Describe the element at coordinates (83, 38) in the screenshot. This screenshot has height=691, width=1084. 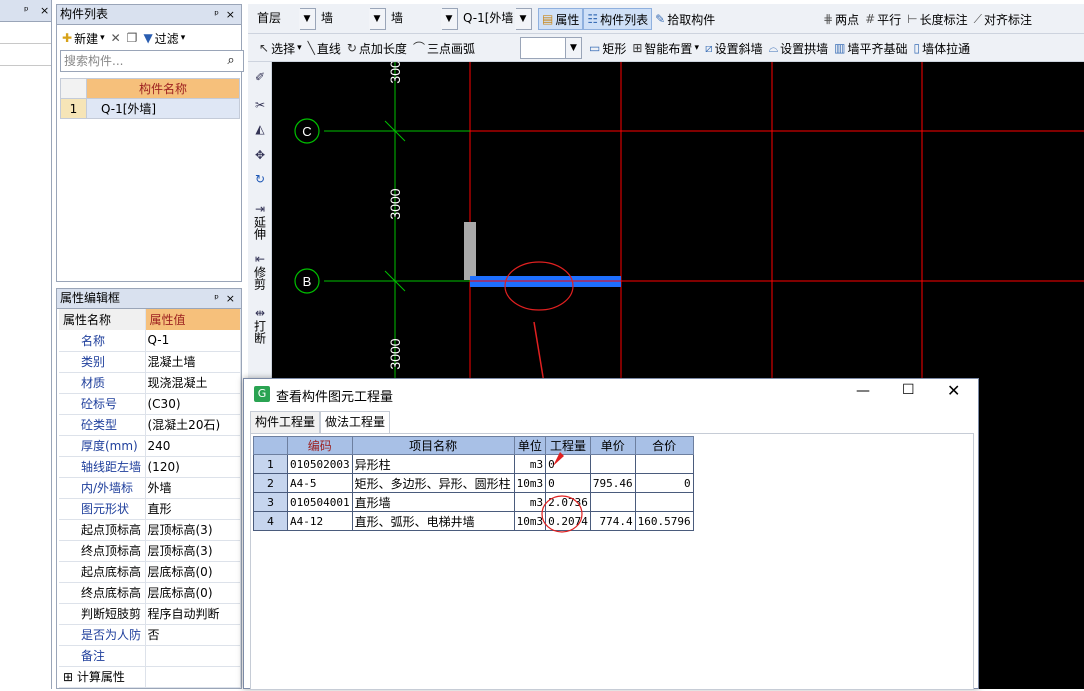
I see `new-button: ✚ 新建 ▾` at that location.